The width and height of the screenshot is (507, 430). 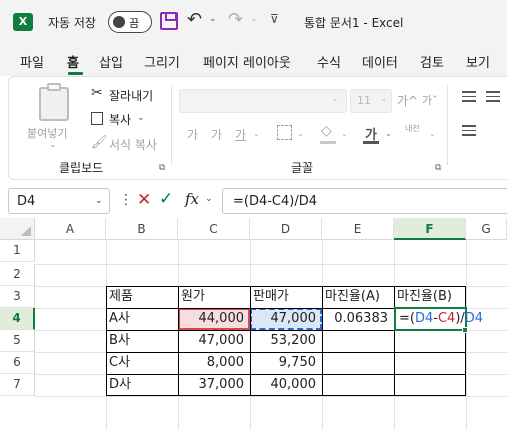 I want to click on column-header-E: E, so click(x=358, y=229).